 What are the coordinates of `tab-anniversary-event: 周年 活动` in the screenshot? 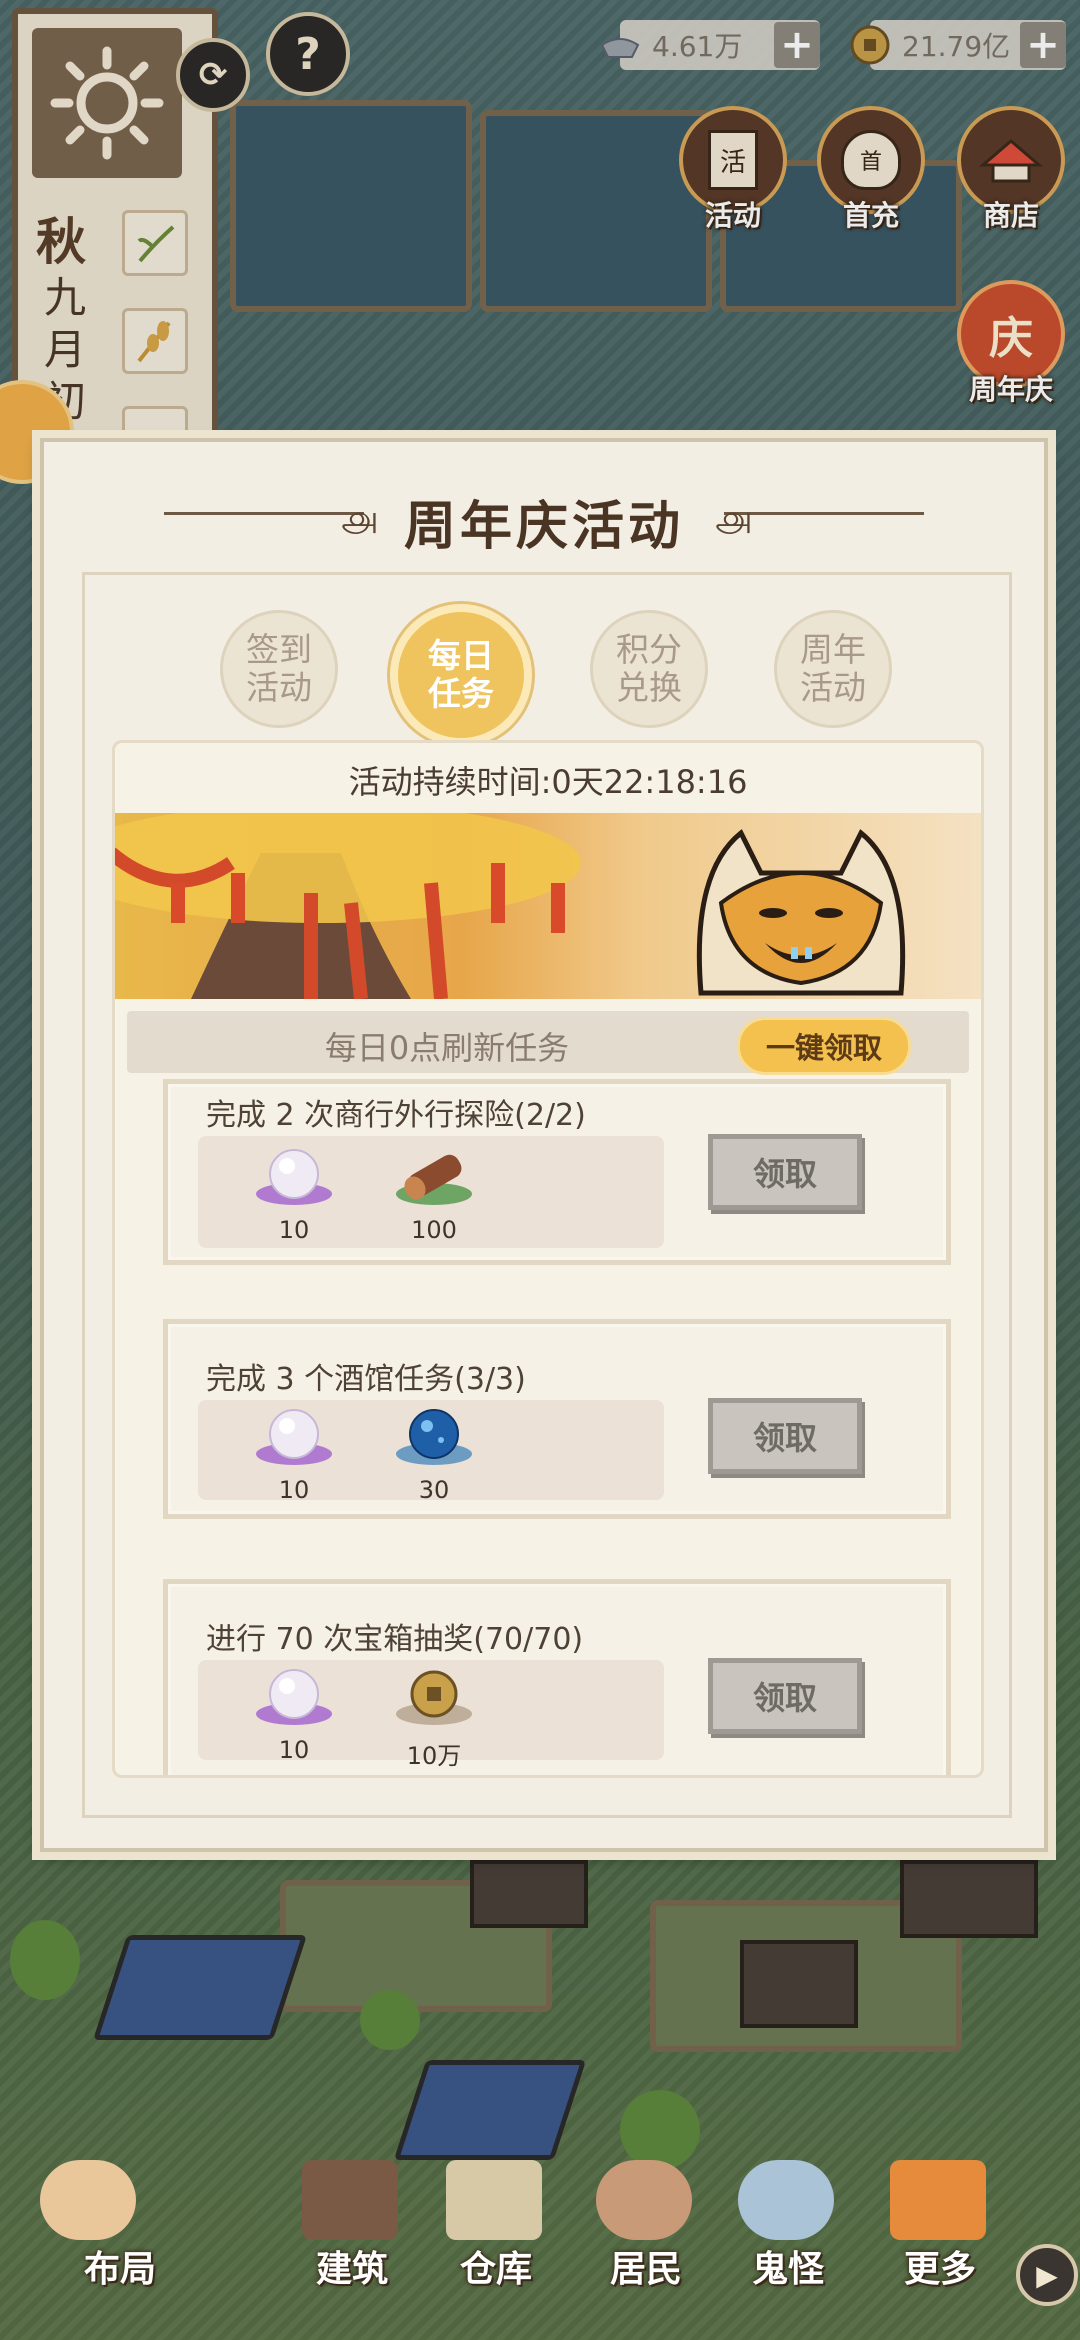 It's located at (833, 669).